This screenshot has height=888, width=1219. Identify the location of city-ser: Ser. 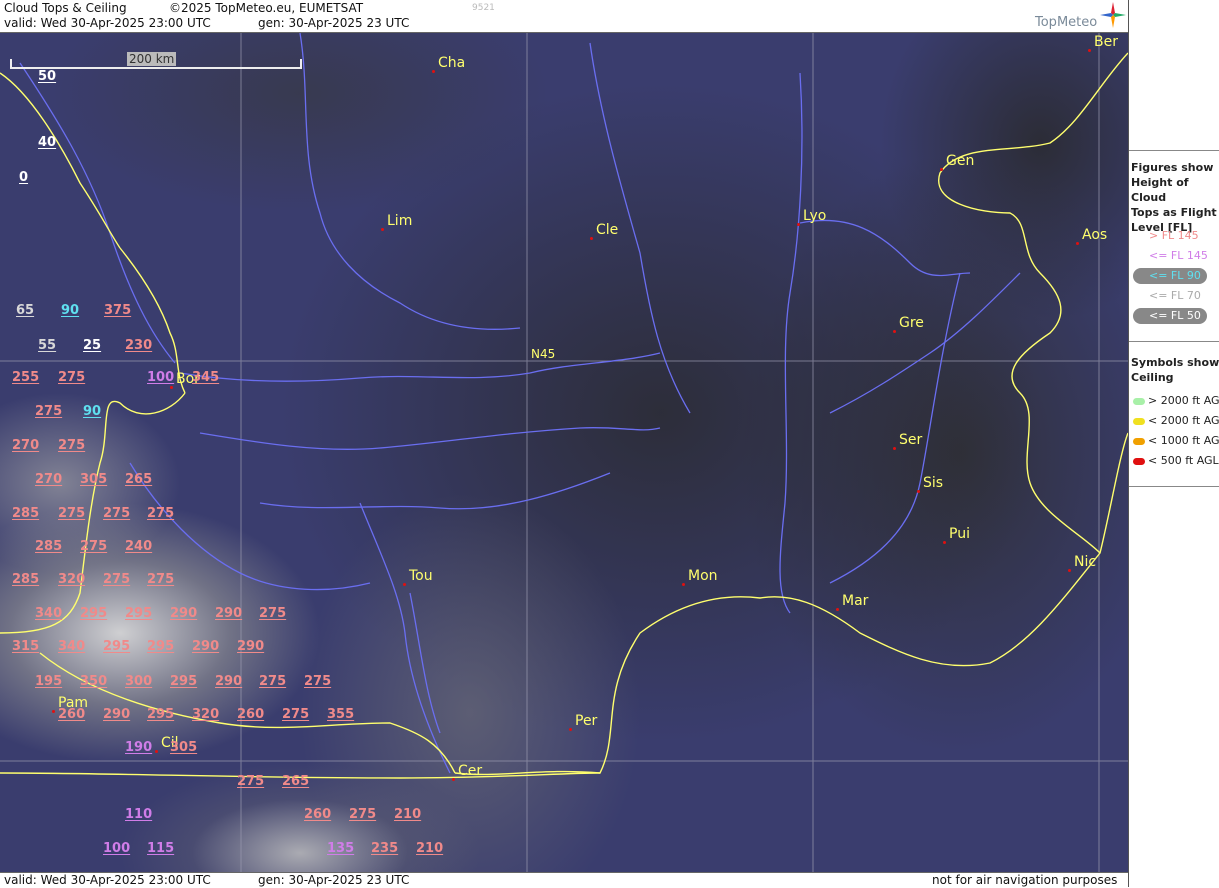
(908, 441).